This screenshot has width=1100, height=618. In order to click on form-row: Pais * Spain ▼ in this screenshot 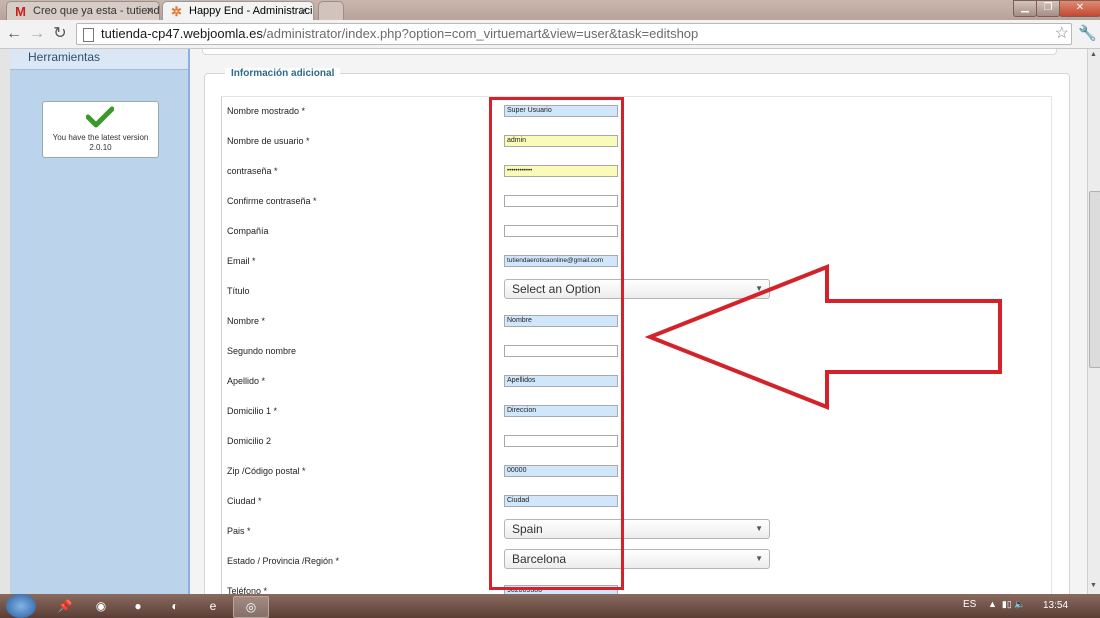, I will do `click(636, 532)`.